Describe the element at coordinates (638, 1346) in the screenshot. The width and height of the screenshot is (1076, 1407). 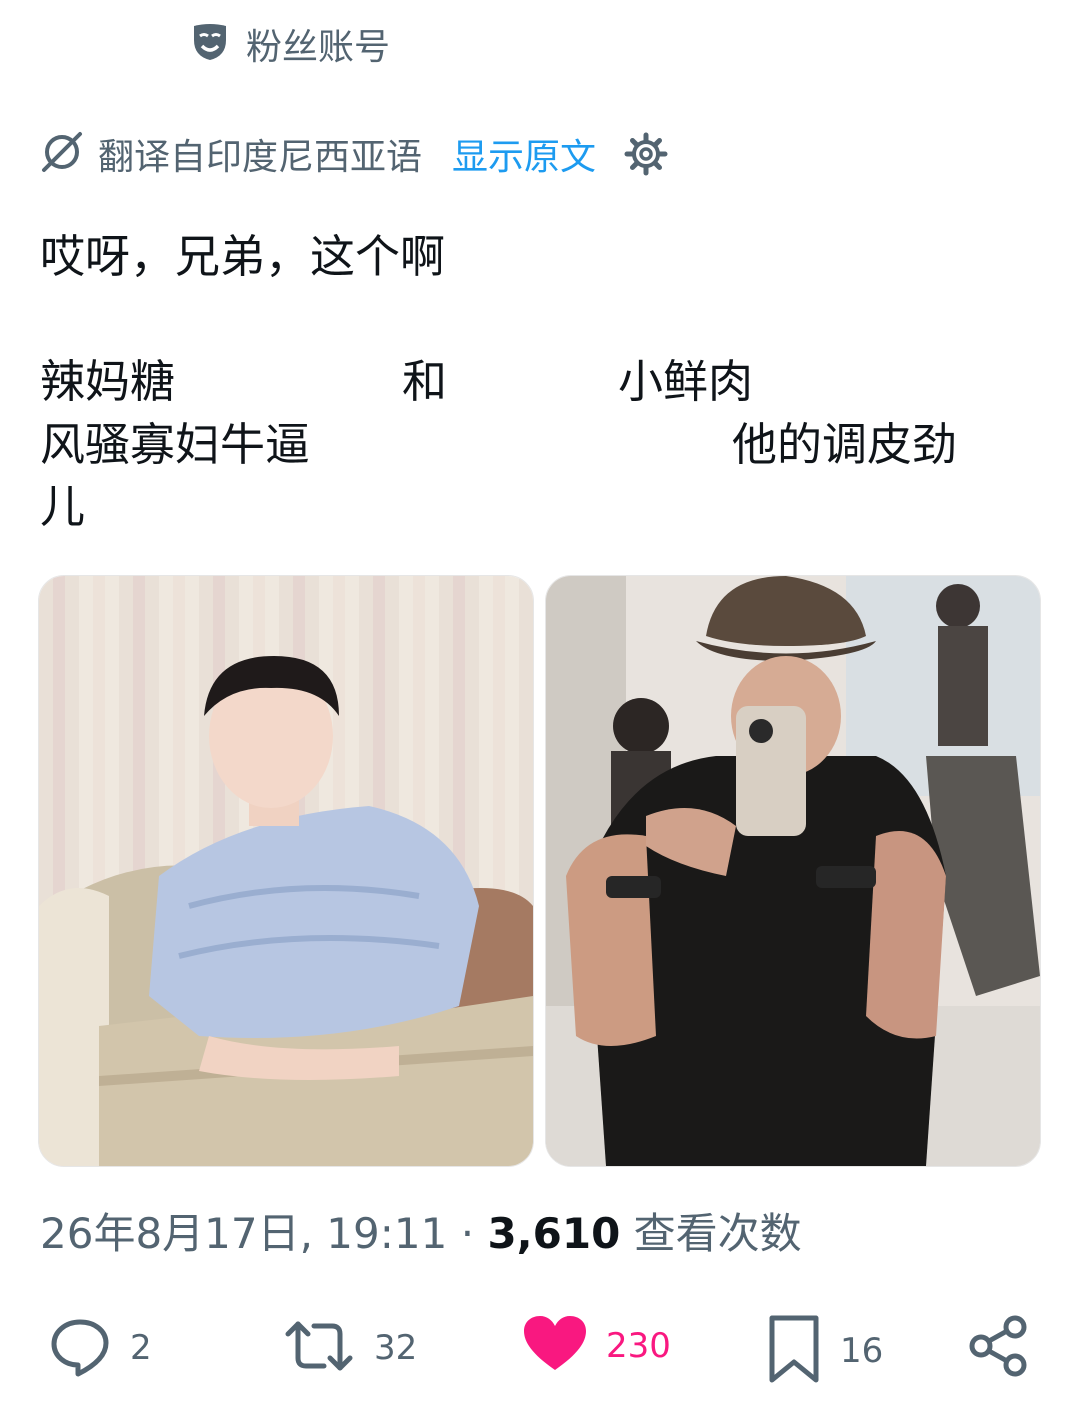
I see `like-count: 230` at that location.